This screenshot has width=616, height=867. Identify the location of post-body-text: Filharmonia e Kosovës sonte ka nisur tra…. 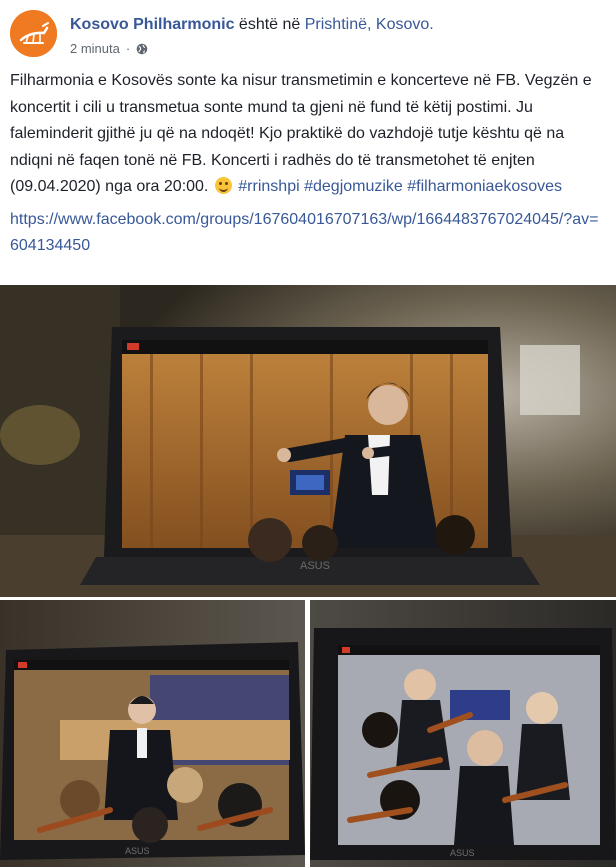
(301, 133).